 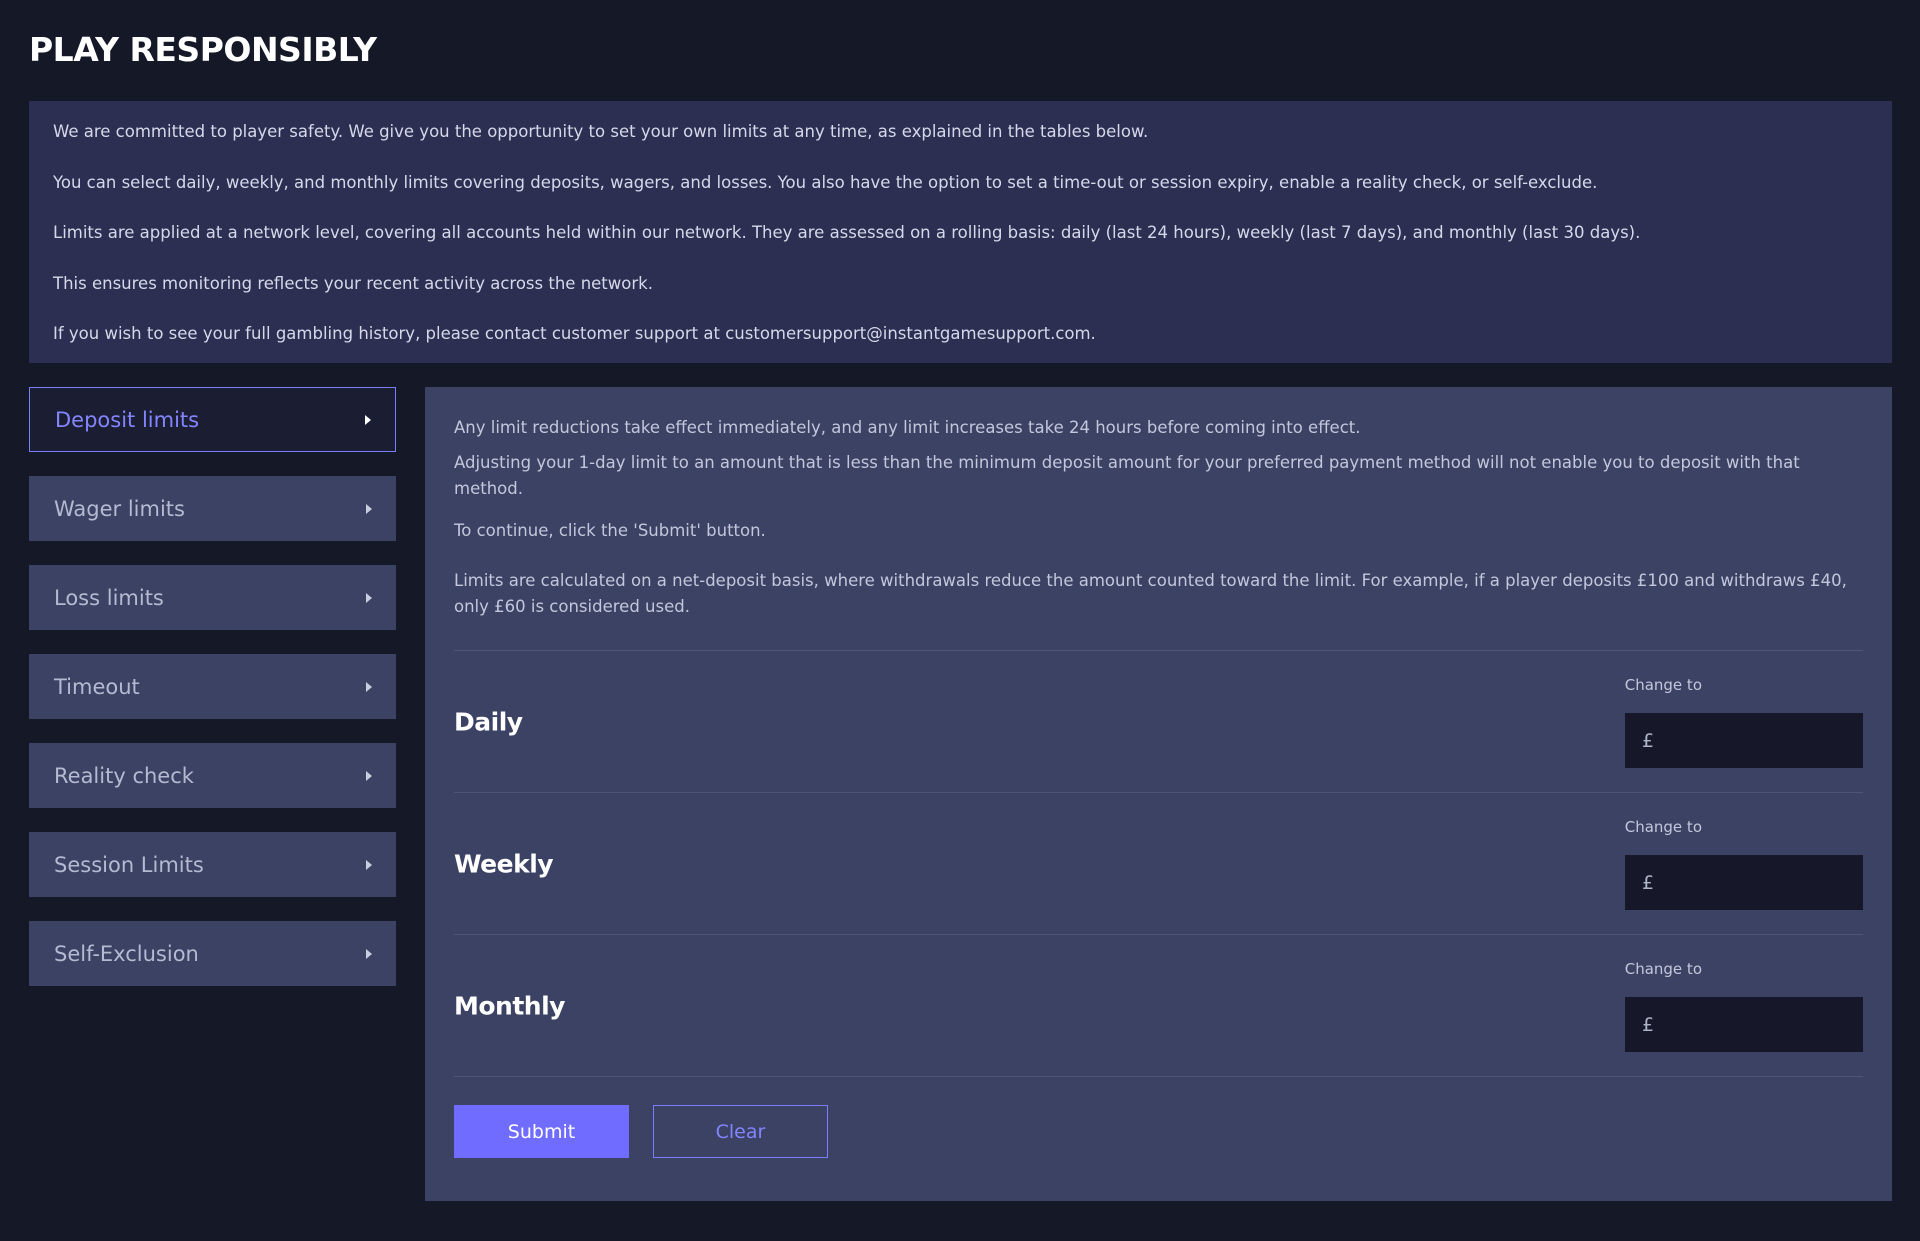 What do you see at coordinates (124, 775) in the screenshot?
I see `sidebar-item-label: Reality check` at bounding box center [124, 775].